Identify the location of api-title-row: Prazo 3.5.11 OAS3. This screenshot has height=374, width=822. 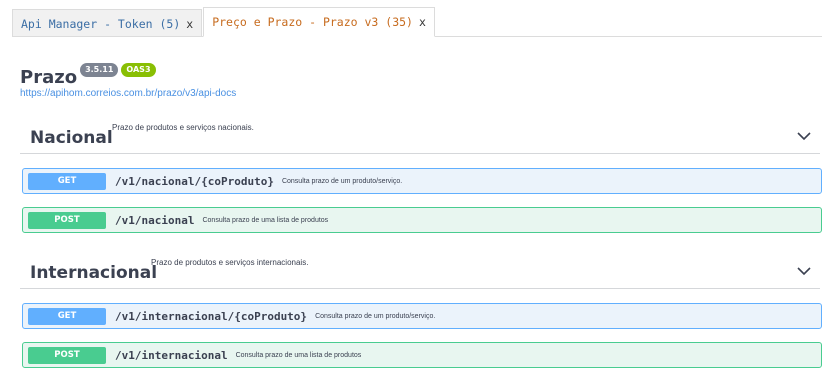
(88, 76).